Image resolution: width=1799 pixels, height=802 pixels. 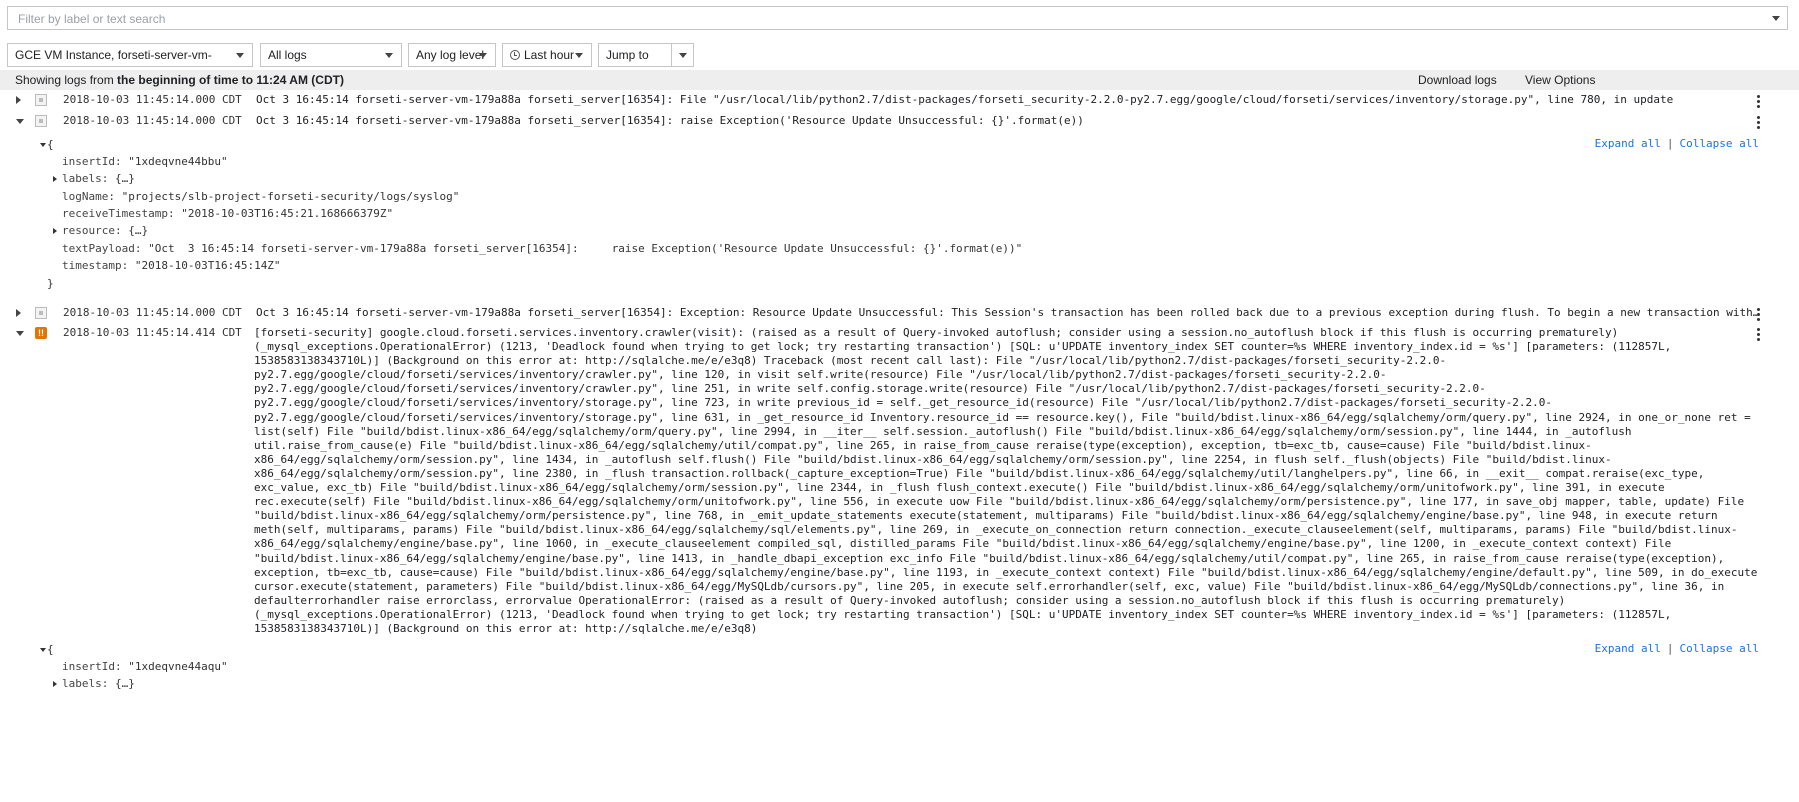 I want to click on filter-input, so click(x=888, y=19).